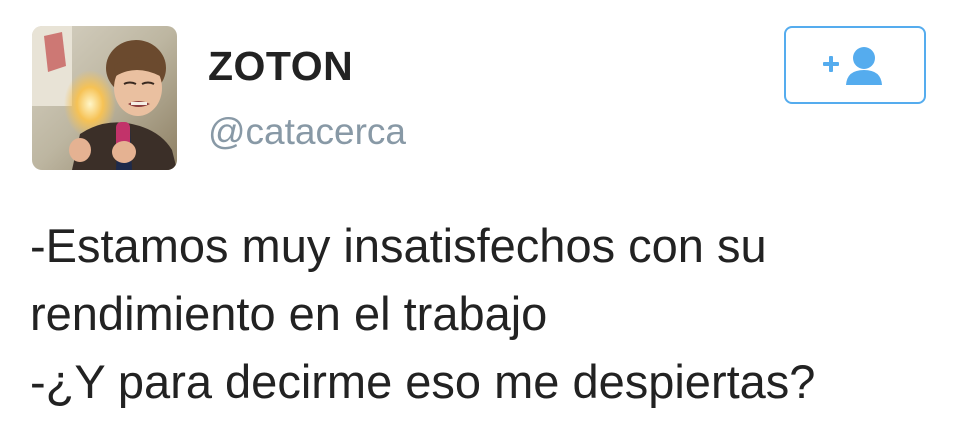 The width and height of the screenshot is (960, 434). What do you see at coordinates (307, 131) in the screenshot?
I see `user-handle: @catacerca` at bounding box center [307, 131].